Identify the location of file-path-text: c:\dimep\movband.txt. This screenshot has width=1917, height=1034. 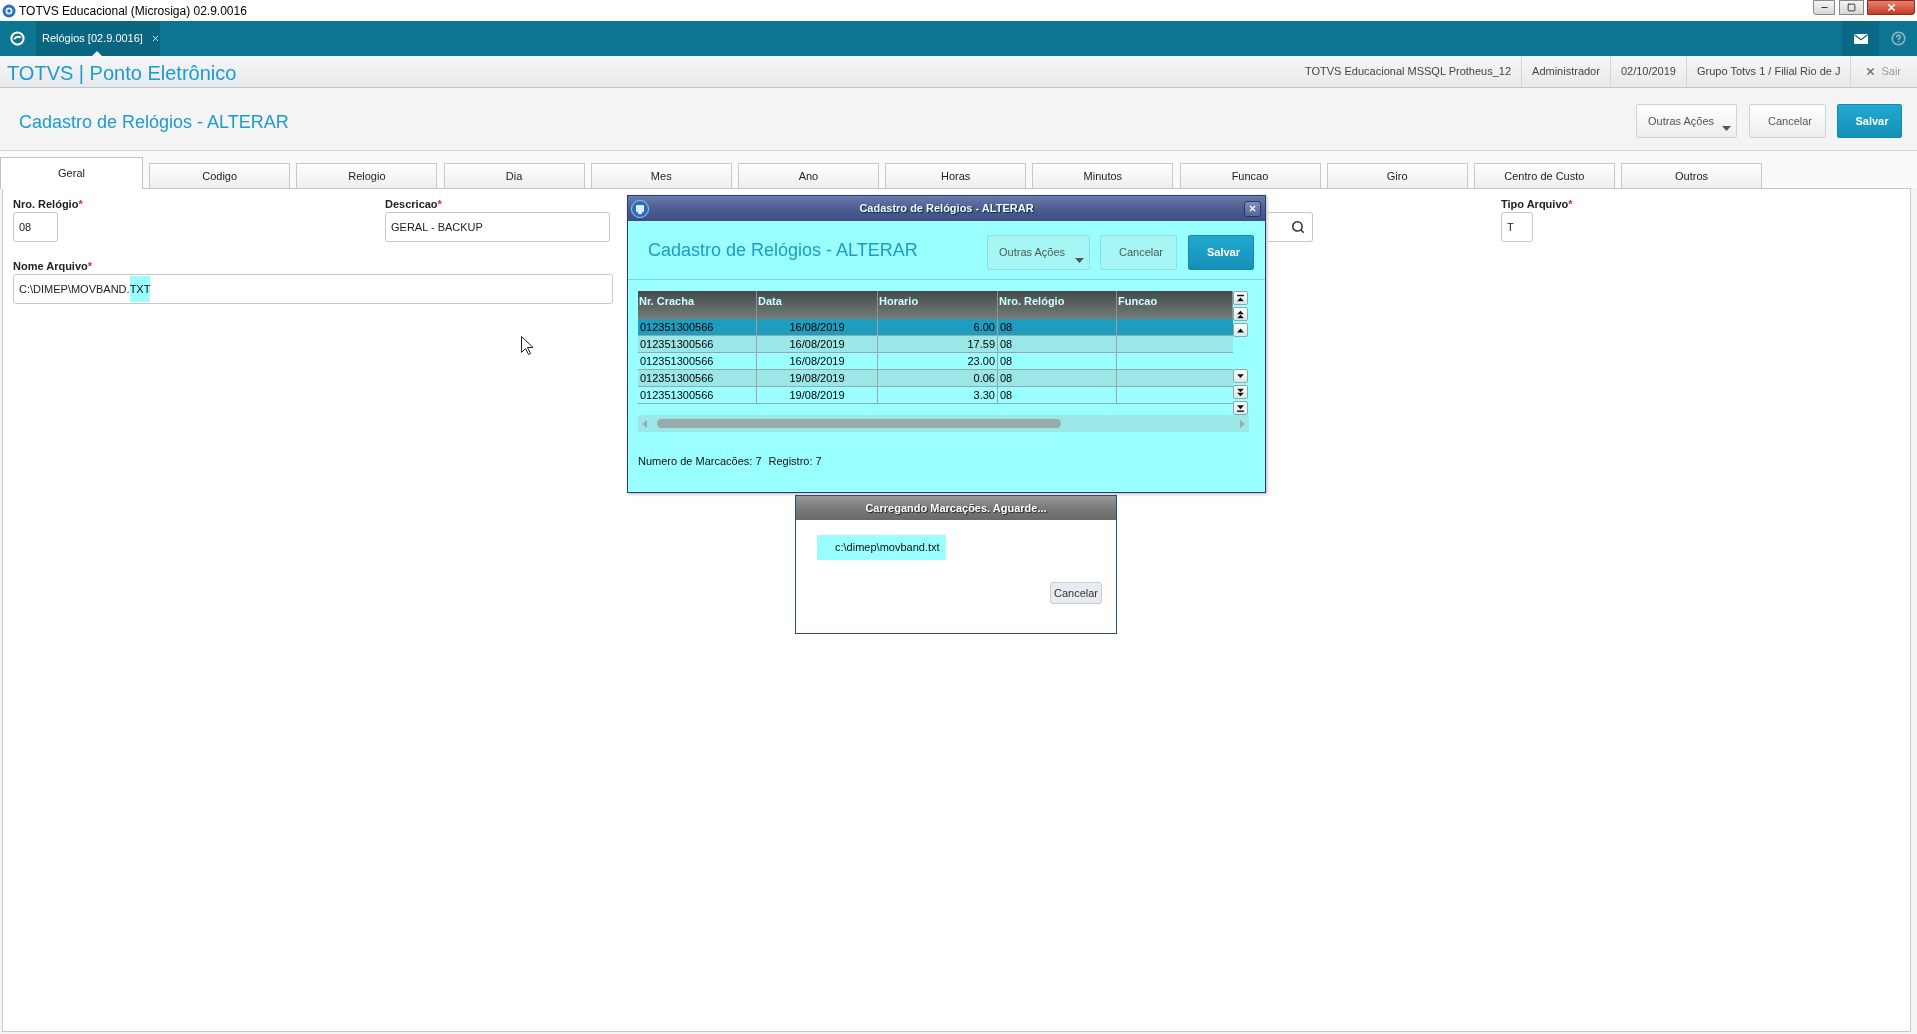
(881, 547).